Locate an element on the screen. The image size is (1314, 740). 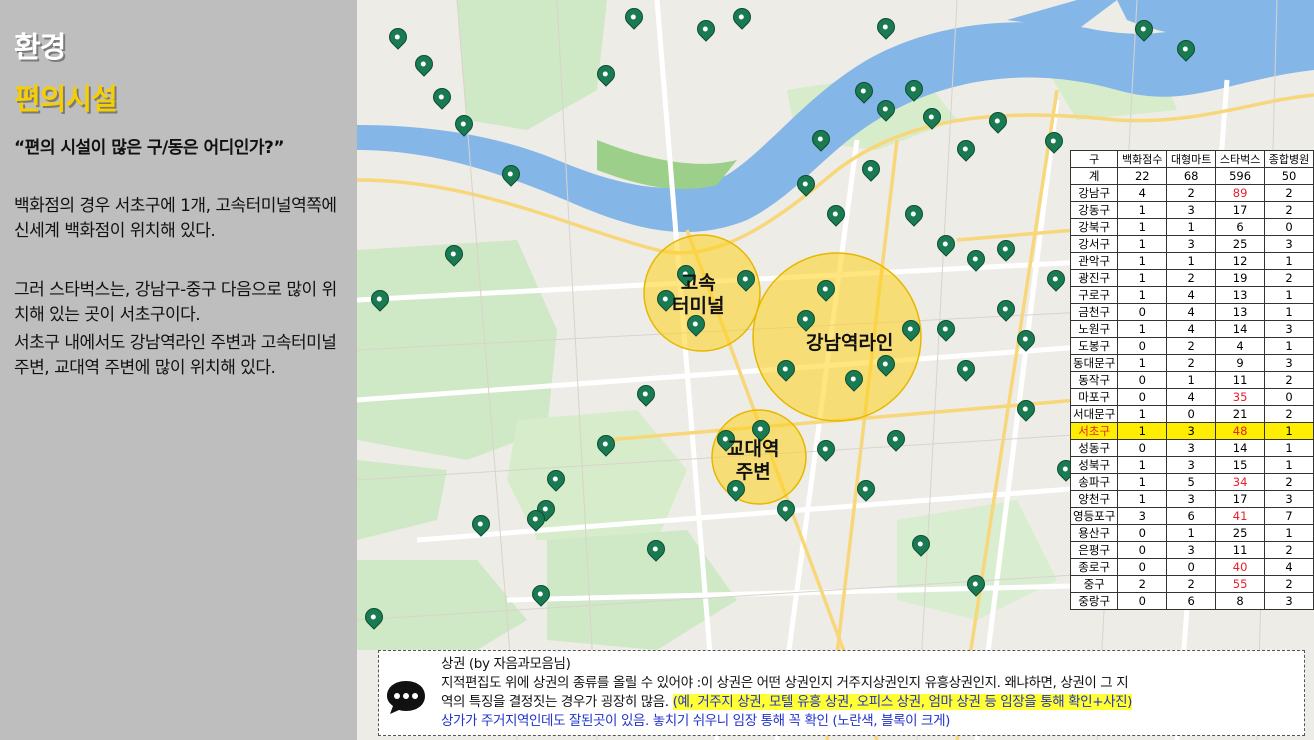
cell-starbucks: 14 is located at coordinates (1240, 329).